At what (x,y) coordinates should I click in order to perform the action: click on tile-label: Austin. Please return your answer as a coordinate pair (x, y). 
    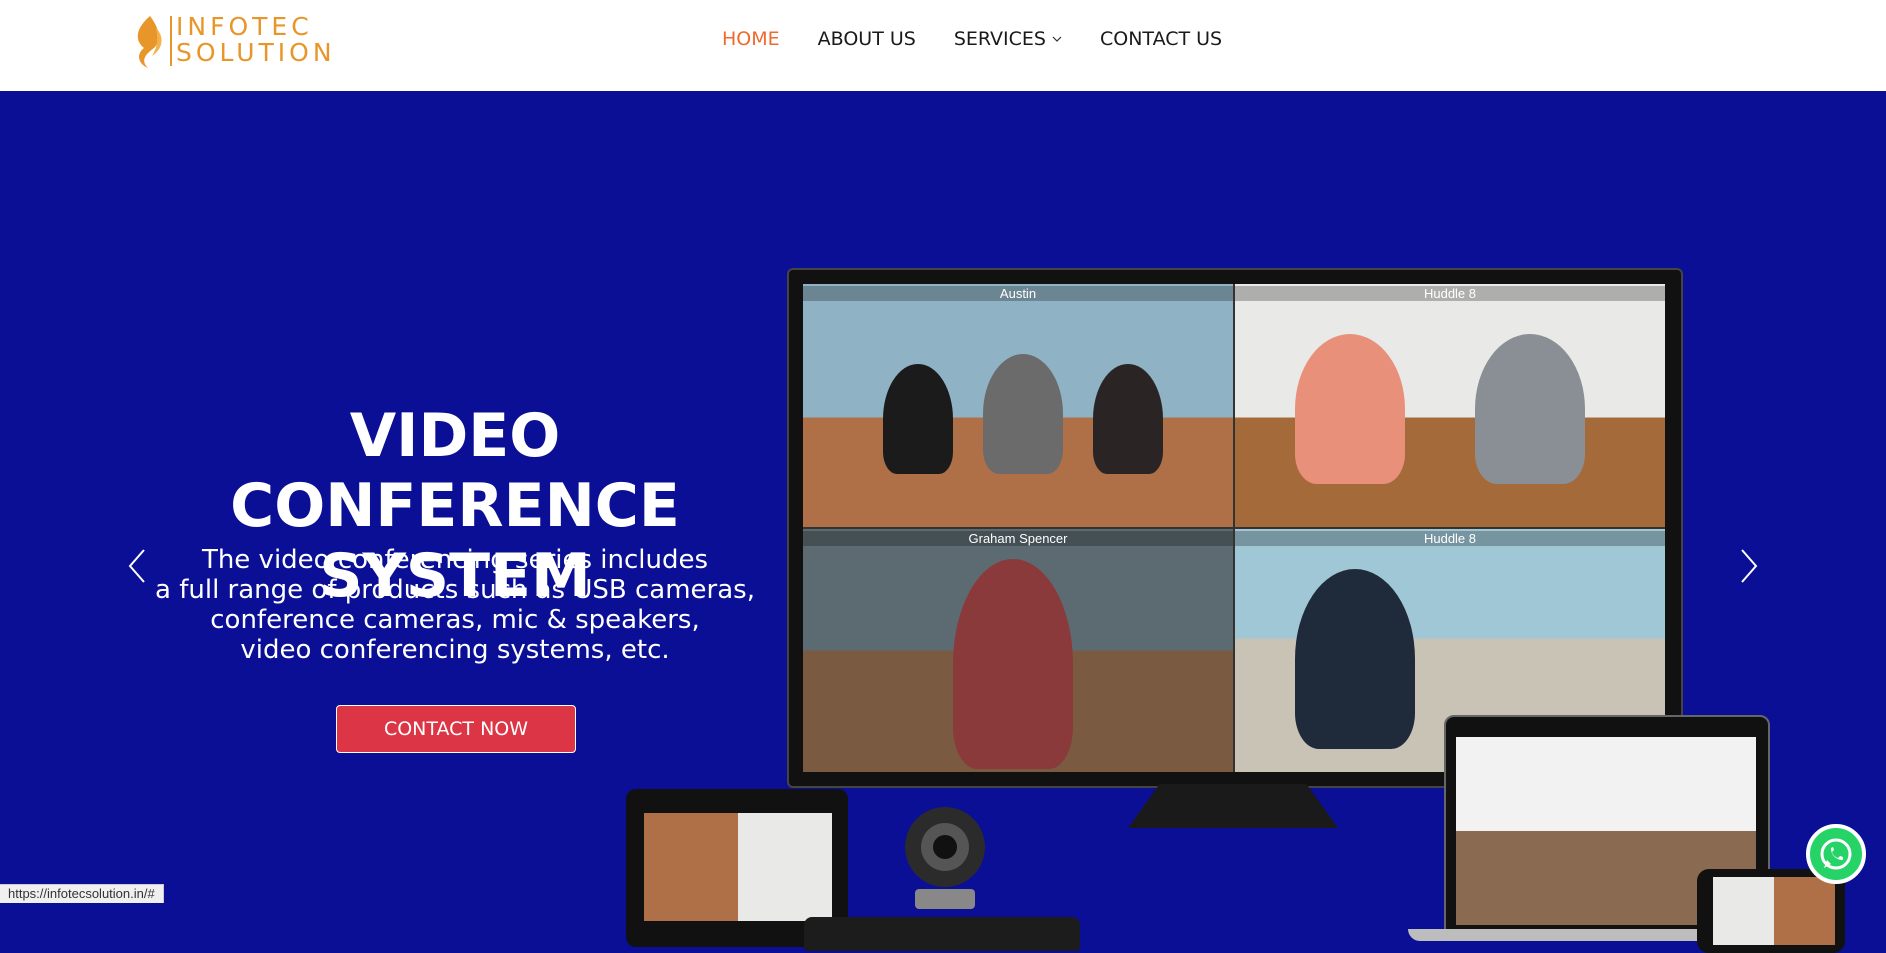
    Looking at the image, I should click on (1018, 293).